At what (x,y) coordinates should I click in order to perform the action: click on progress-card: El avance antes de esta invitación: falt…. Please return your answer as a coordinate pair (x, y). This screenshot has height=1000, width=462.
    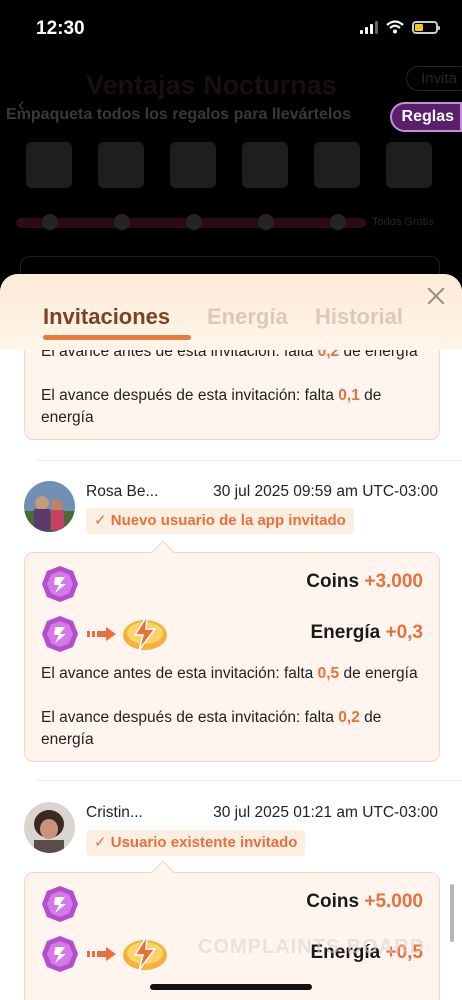
    Looking at the image, I should click on (232, 395).